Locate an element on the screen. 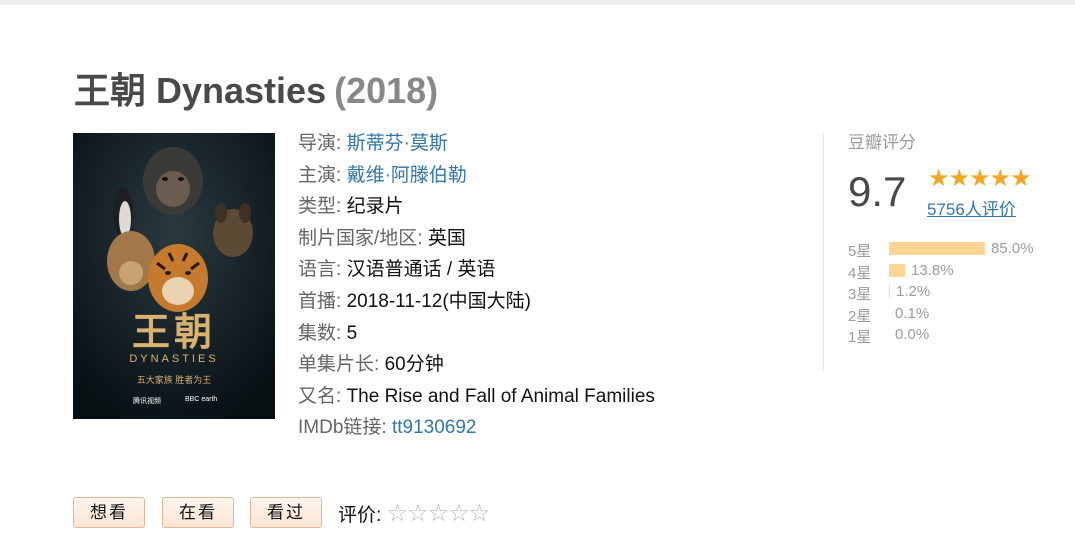  language-label: 语言: is located at coordinates (320, 270).